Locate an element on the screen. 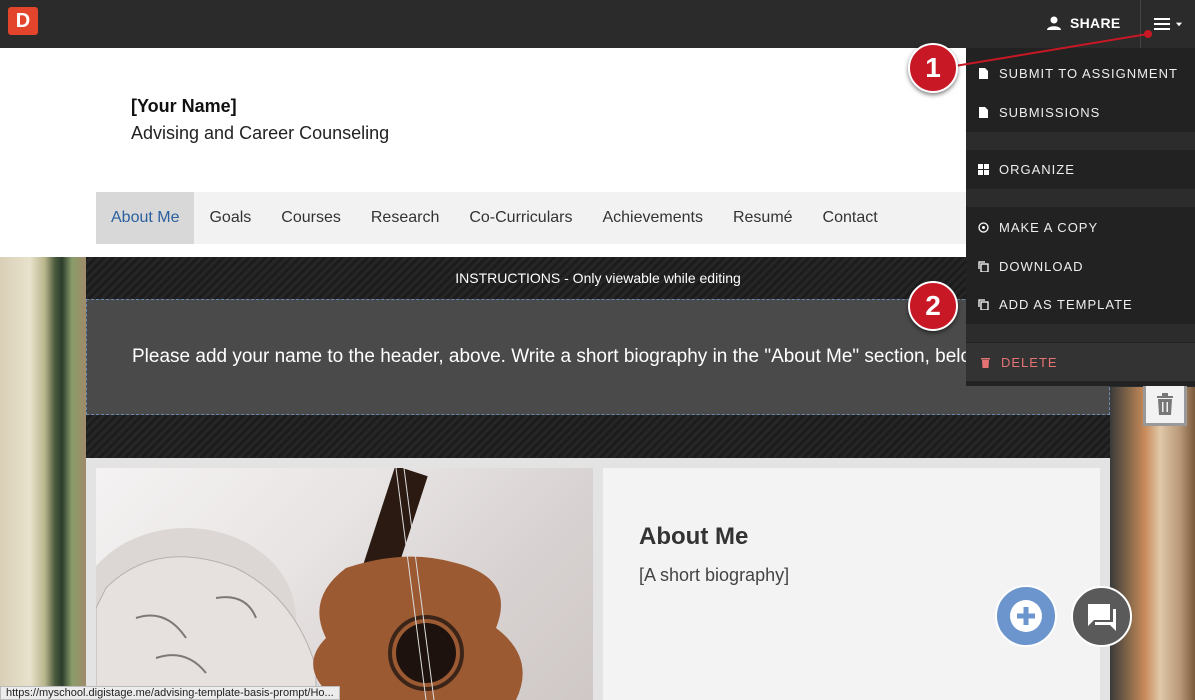  nav-item-achievements: Achievements is located at coordinates (652, 218).